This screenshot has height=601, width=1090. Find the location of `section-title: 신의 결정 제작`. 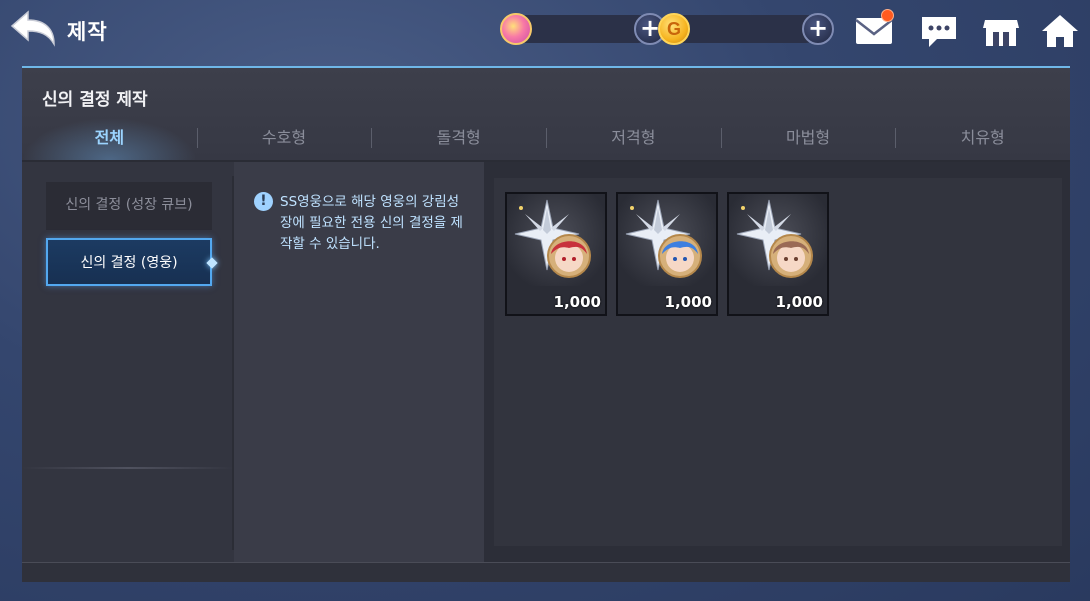

section-title: 신의 결정 제작 is located at coordinates (95, 100).